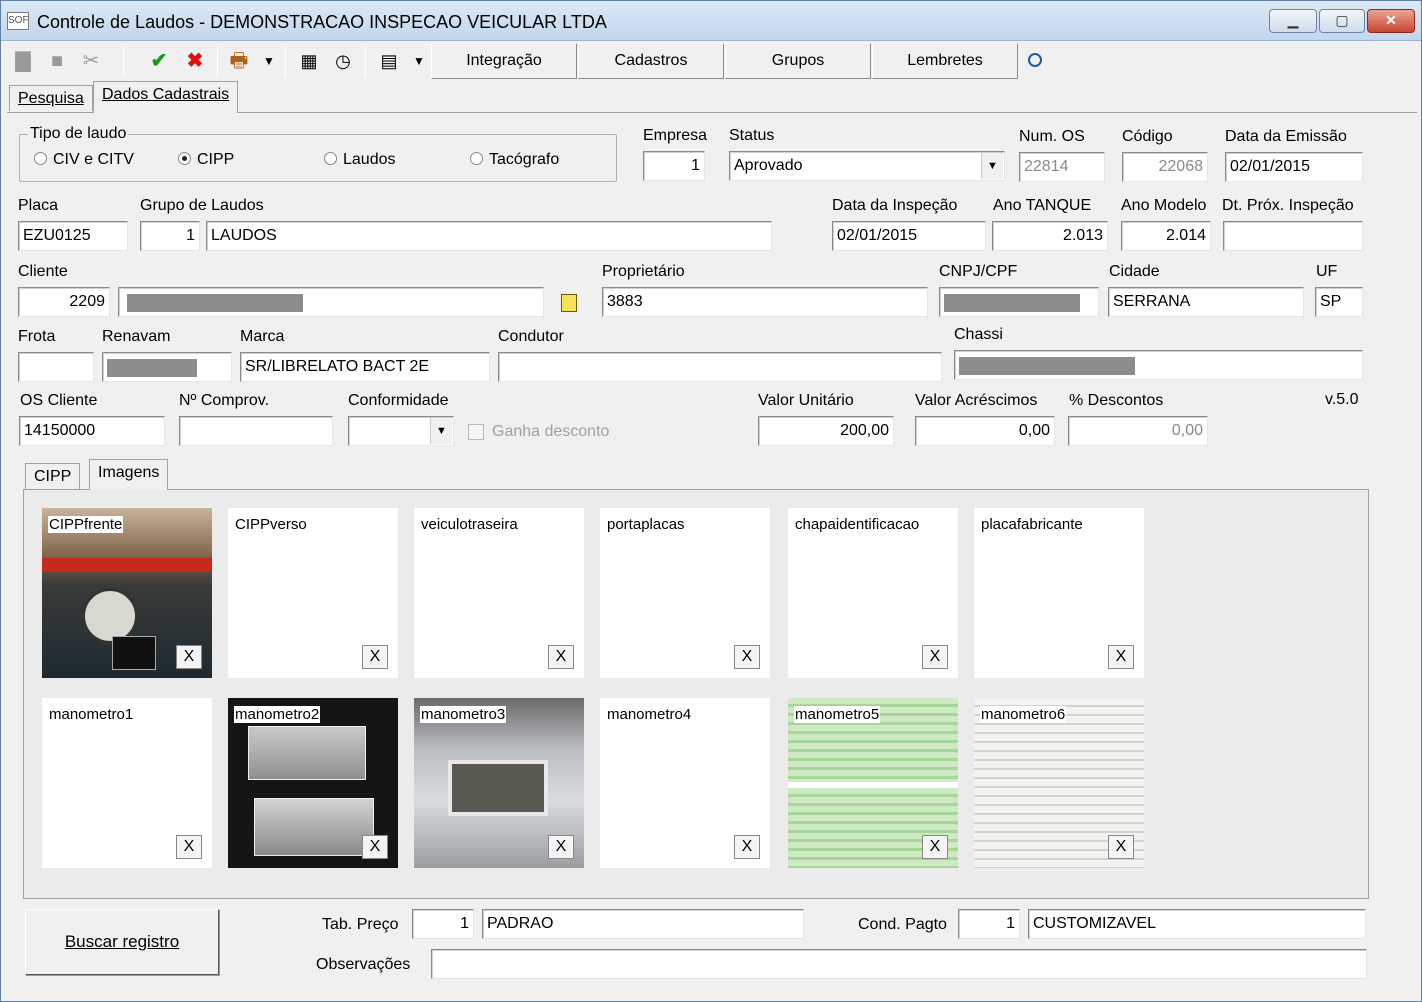 The image size is (1422, 1002). Describe the element at coordinates (765, 302) in the screenshot. I see `proprietario-field: 3883` at that location.